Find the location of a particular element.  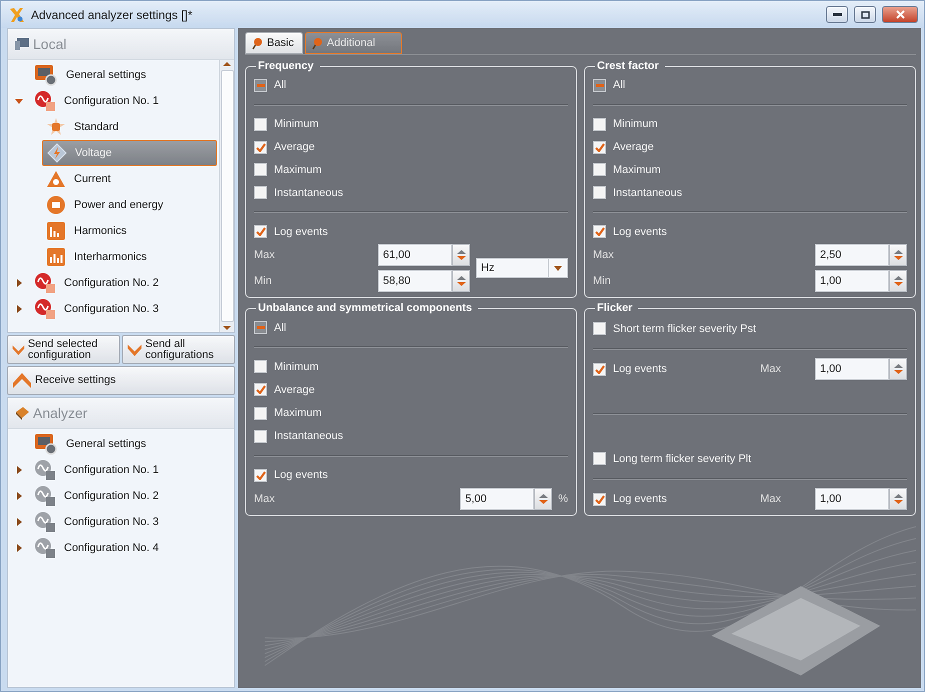

group-title: Frequency is located at coordinates (286, 66).